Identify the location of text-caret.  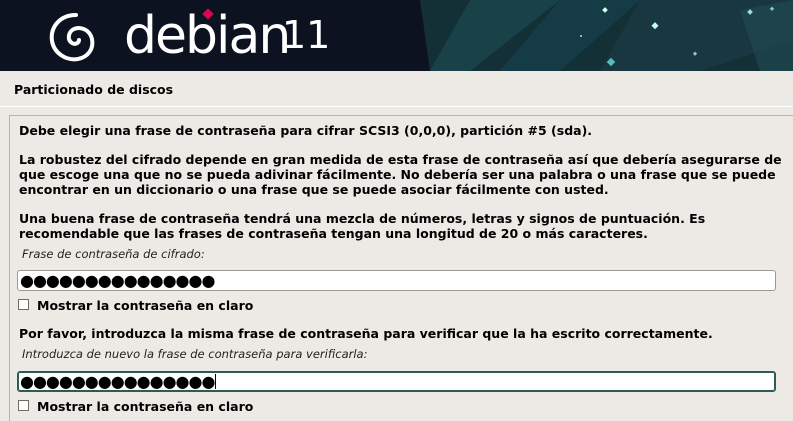
(216, 381).